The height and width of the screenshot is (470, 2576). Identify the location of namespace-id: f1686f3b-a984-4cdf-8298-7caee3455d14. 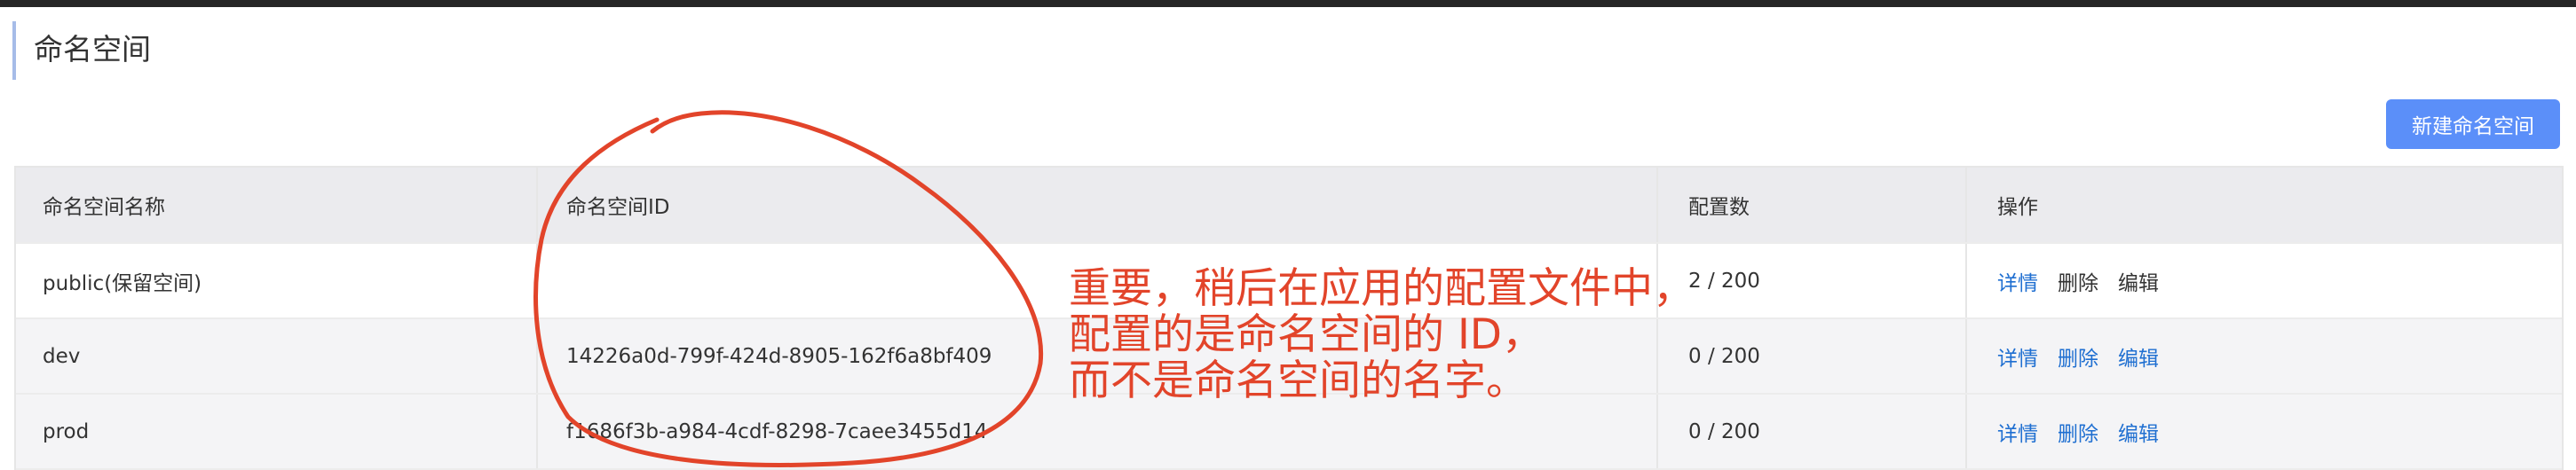
(1098, 431).